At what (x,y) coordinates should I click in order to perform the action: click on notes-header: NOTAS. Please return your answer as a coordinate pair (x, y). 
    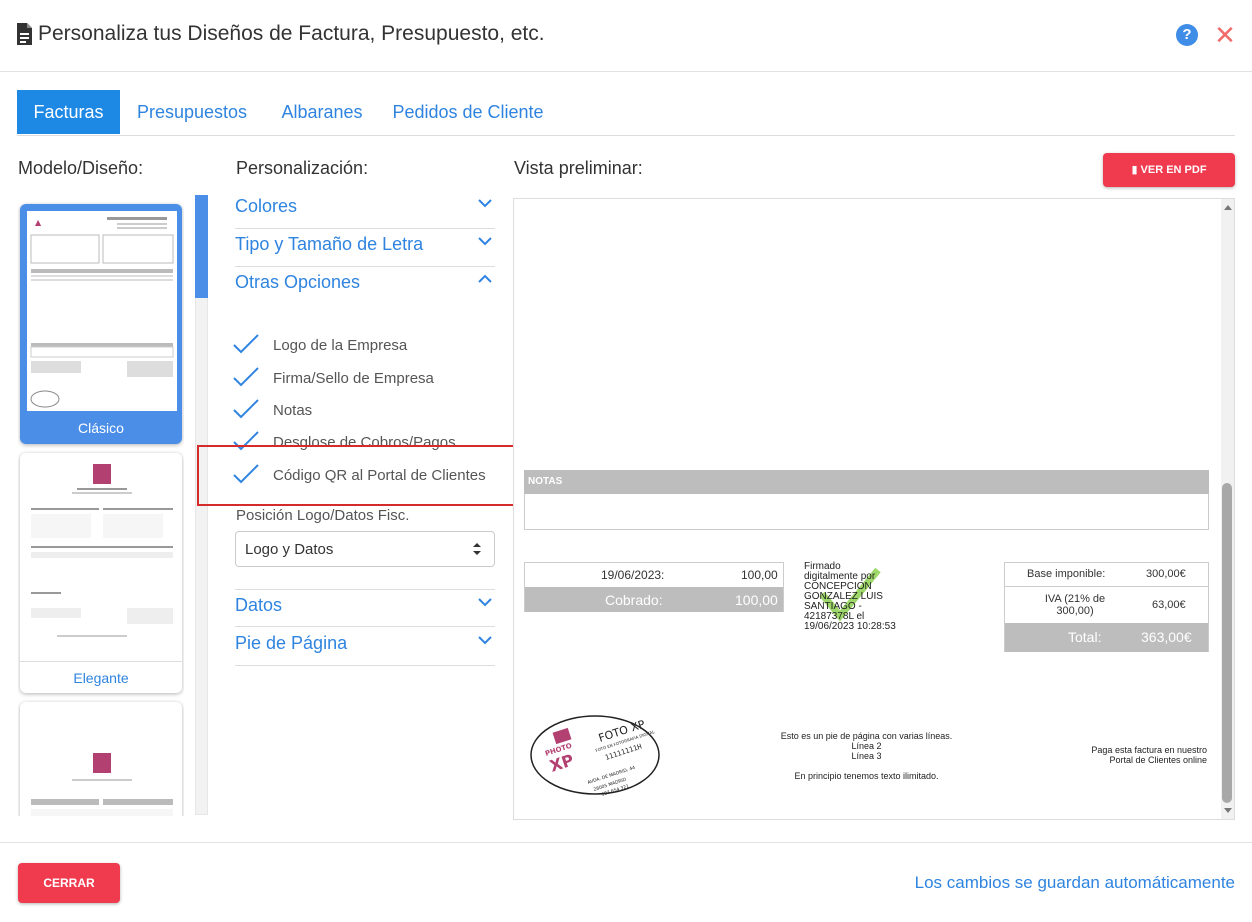
    Looking at the image, I should click on (866, 482).